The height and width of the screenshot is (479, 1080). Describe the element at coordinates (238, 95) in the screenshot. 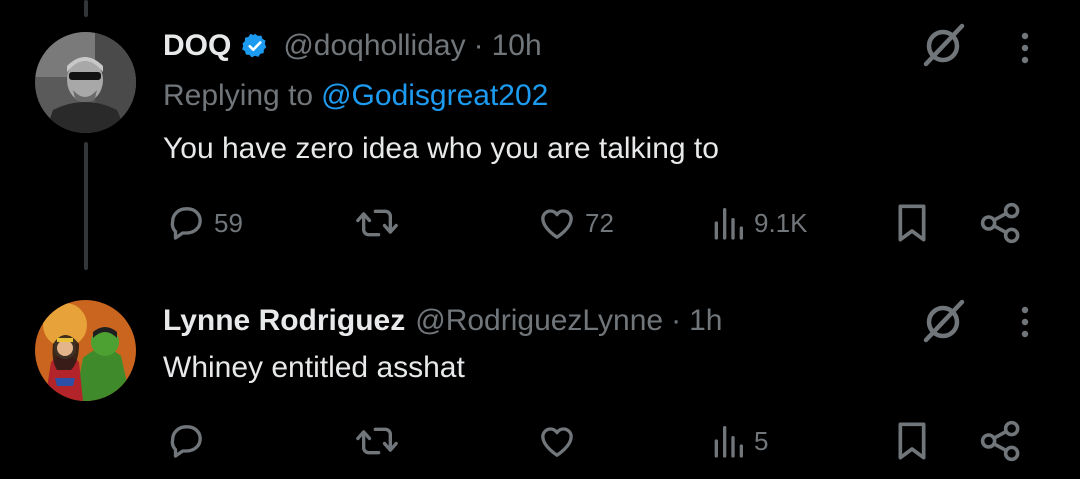

I see `replying-to-label: Replying to` at that location.